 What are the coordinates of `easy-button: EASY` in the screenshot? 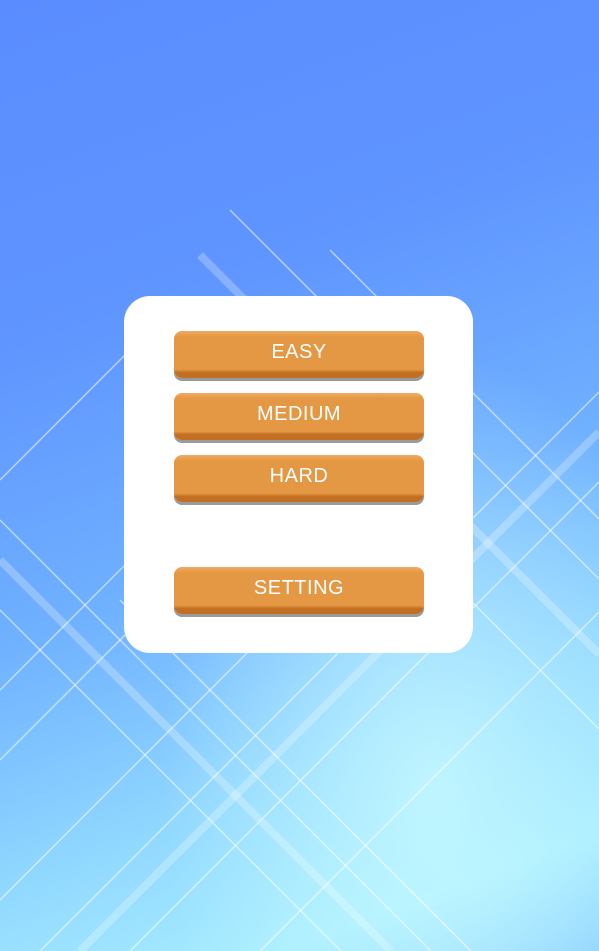 It's located at (299, 354).